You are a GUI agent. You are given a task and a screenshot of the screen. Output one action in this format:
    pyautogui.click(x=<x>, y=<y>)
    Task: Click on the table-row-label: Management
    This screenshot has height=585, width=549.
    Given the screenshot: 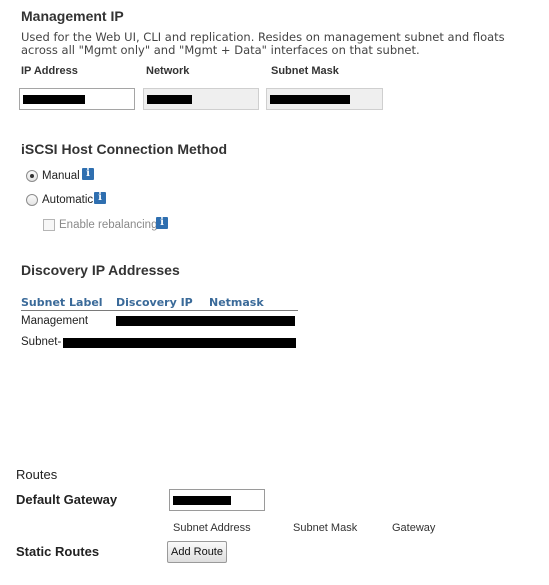 What is the action you would take?
    pyautogui.click(x=55, y=321)
    